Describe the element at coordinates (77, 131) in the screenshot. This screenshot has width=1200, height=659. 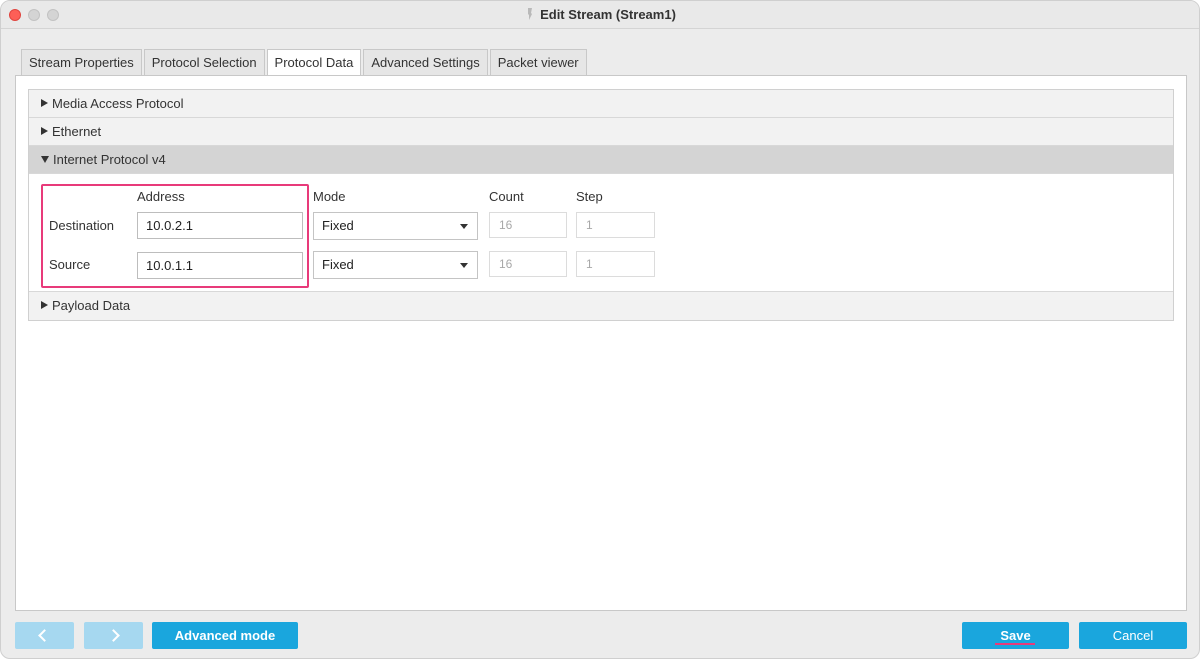
I see `section-label: Ethernet` at that location.